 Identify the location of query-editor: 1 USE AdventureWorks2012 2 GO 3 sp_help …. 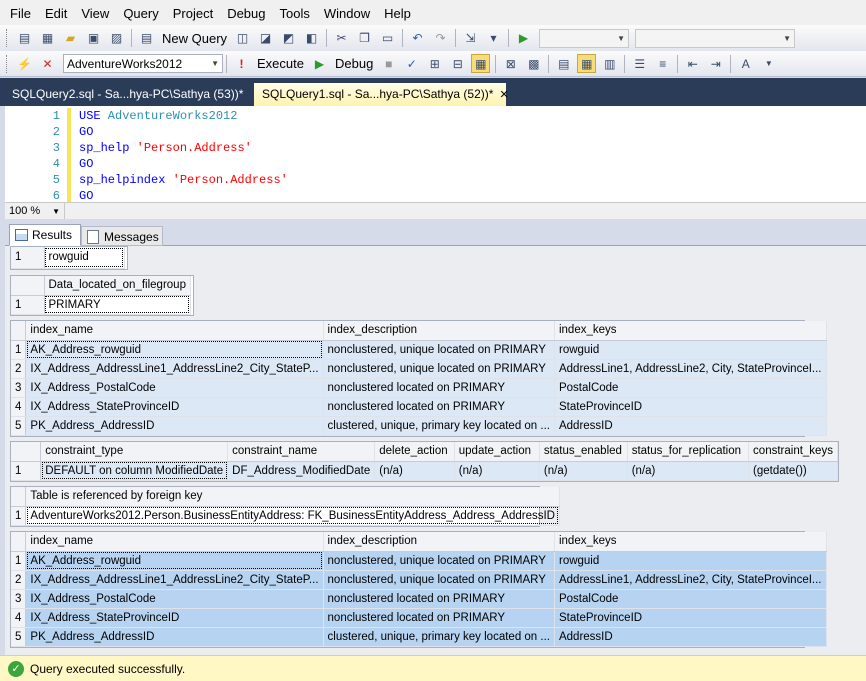
(435, 155).